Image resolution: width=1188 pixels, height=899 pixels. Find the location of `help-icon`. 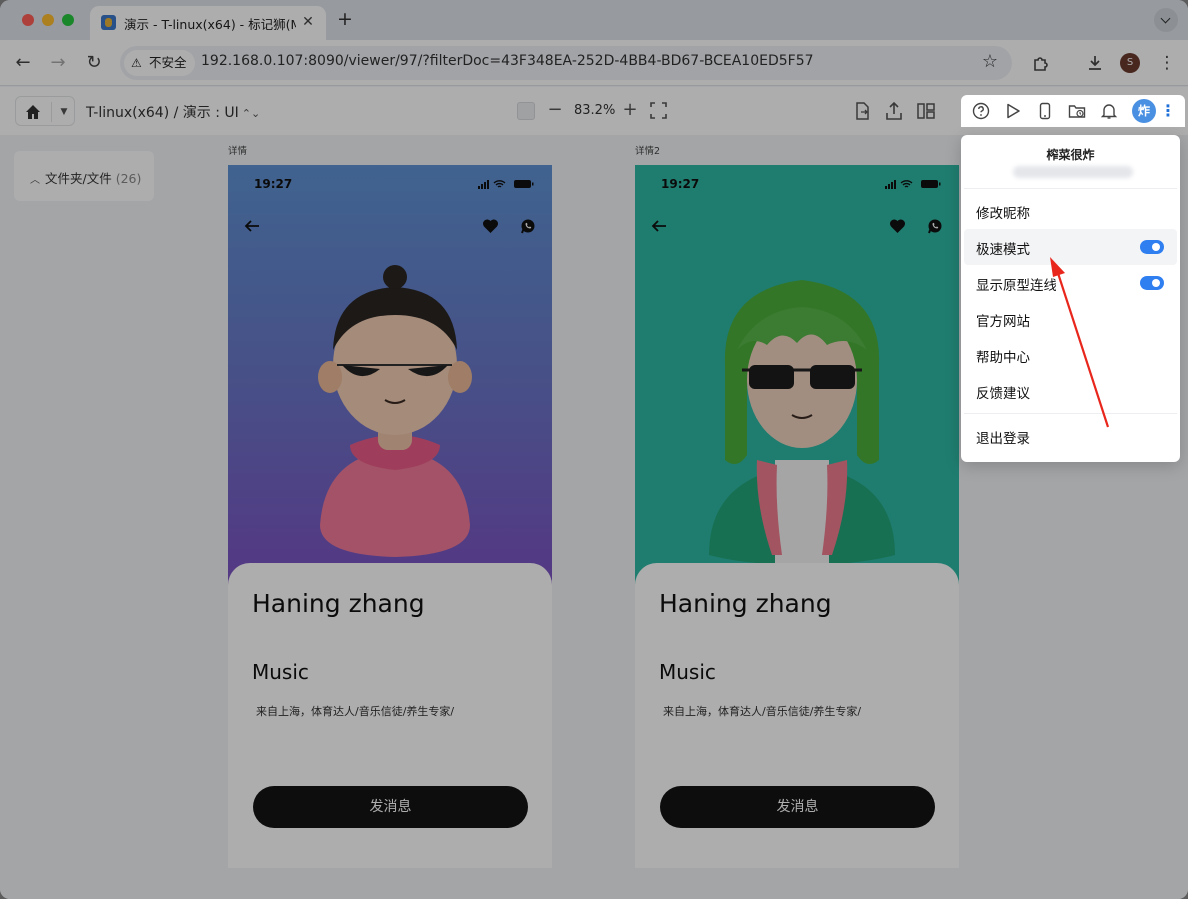

help-icon is located at coordinates (981, 111).